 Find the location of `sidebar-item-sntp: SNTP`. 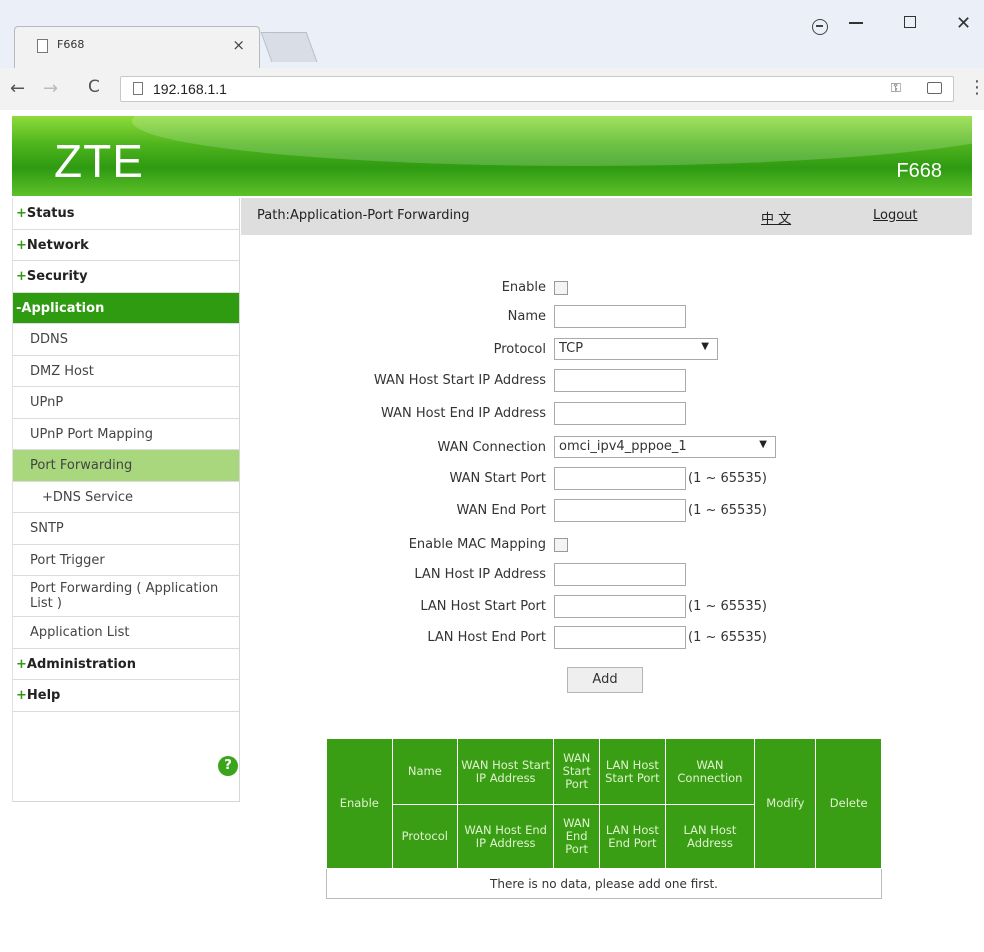

sidebar-item-sntp: SNTP is located at coordinates (126, 529).